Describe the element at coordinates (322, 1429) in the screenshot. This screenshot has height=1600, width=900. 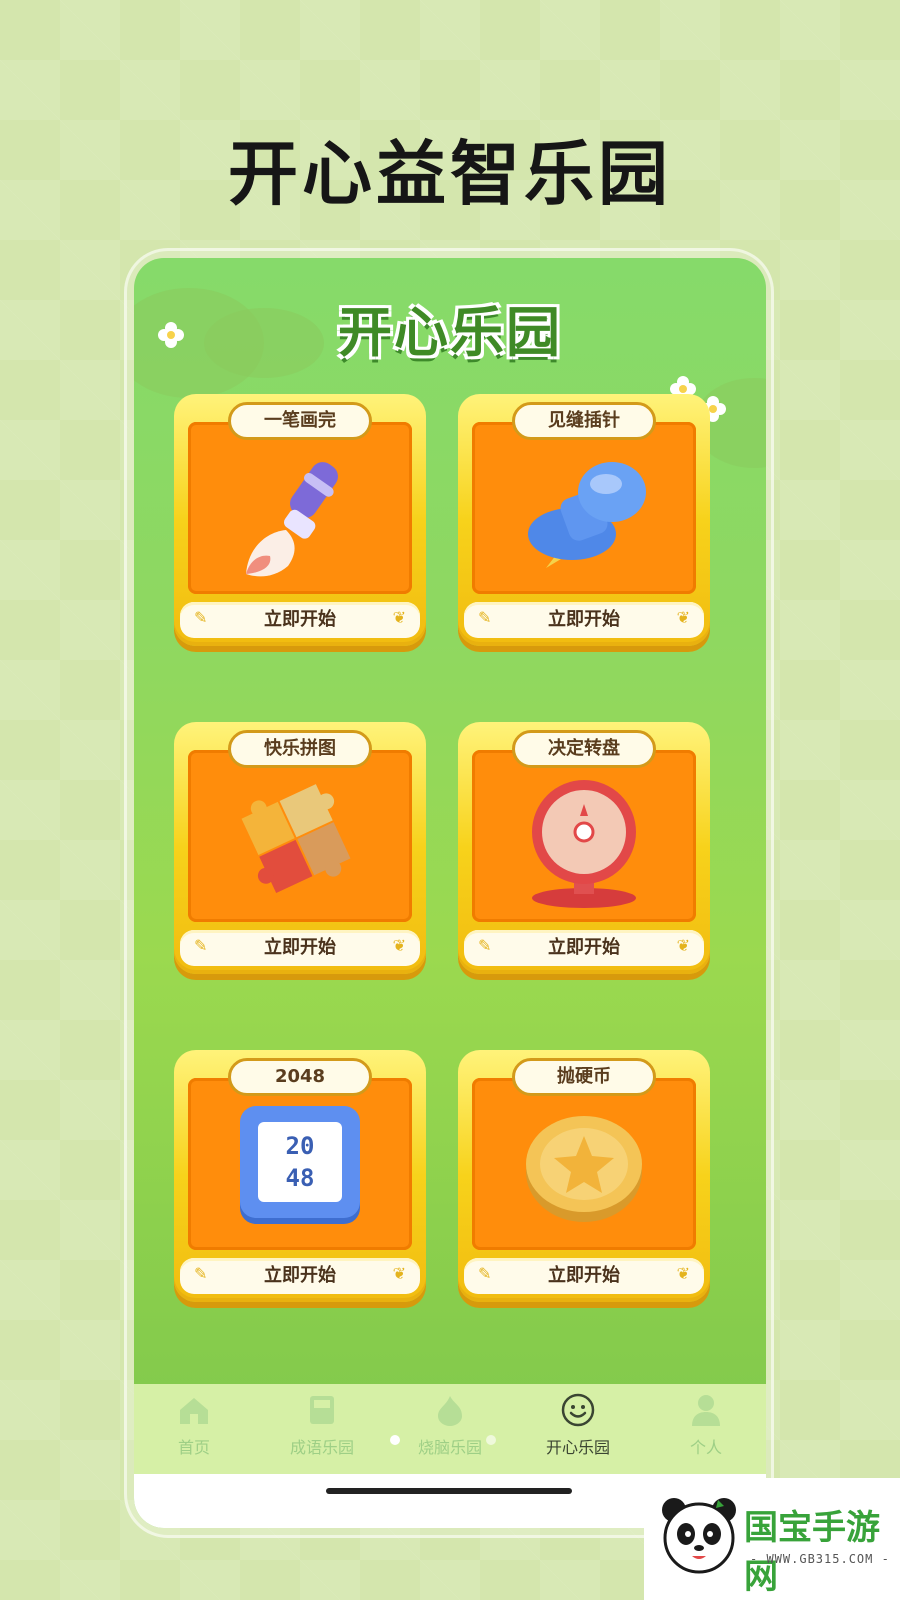
I see `nav-item-idiom: 成语乐园` at that location.